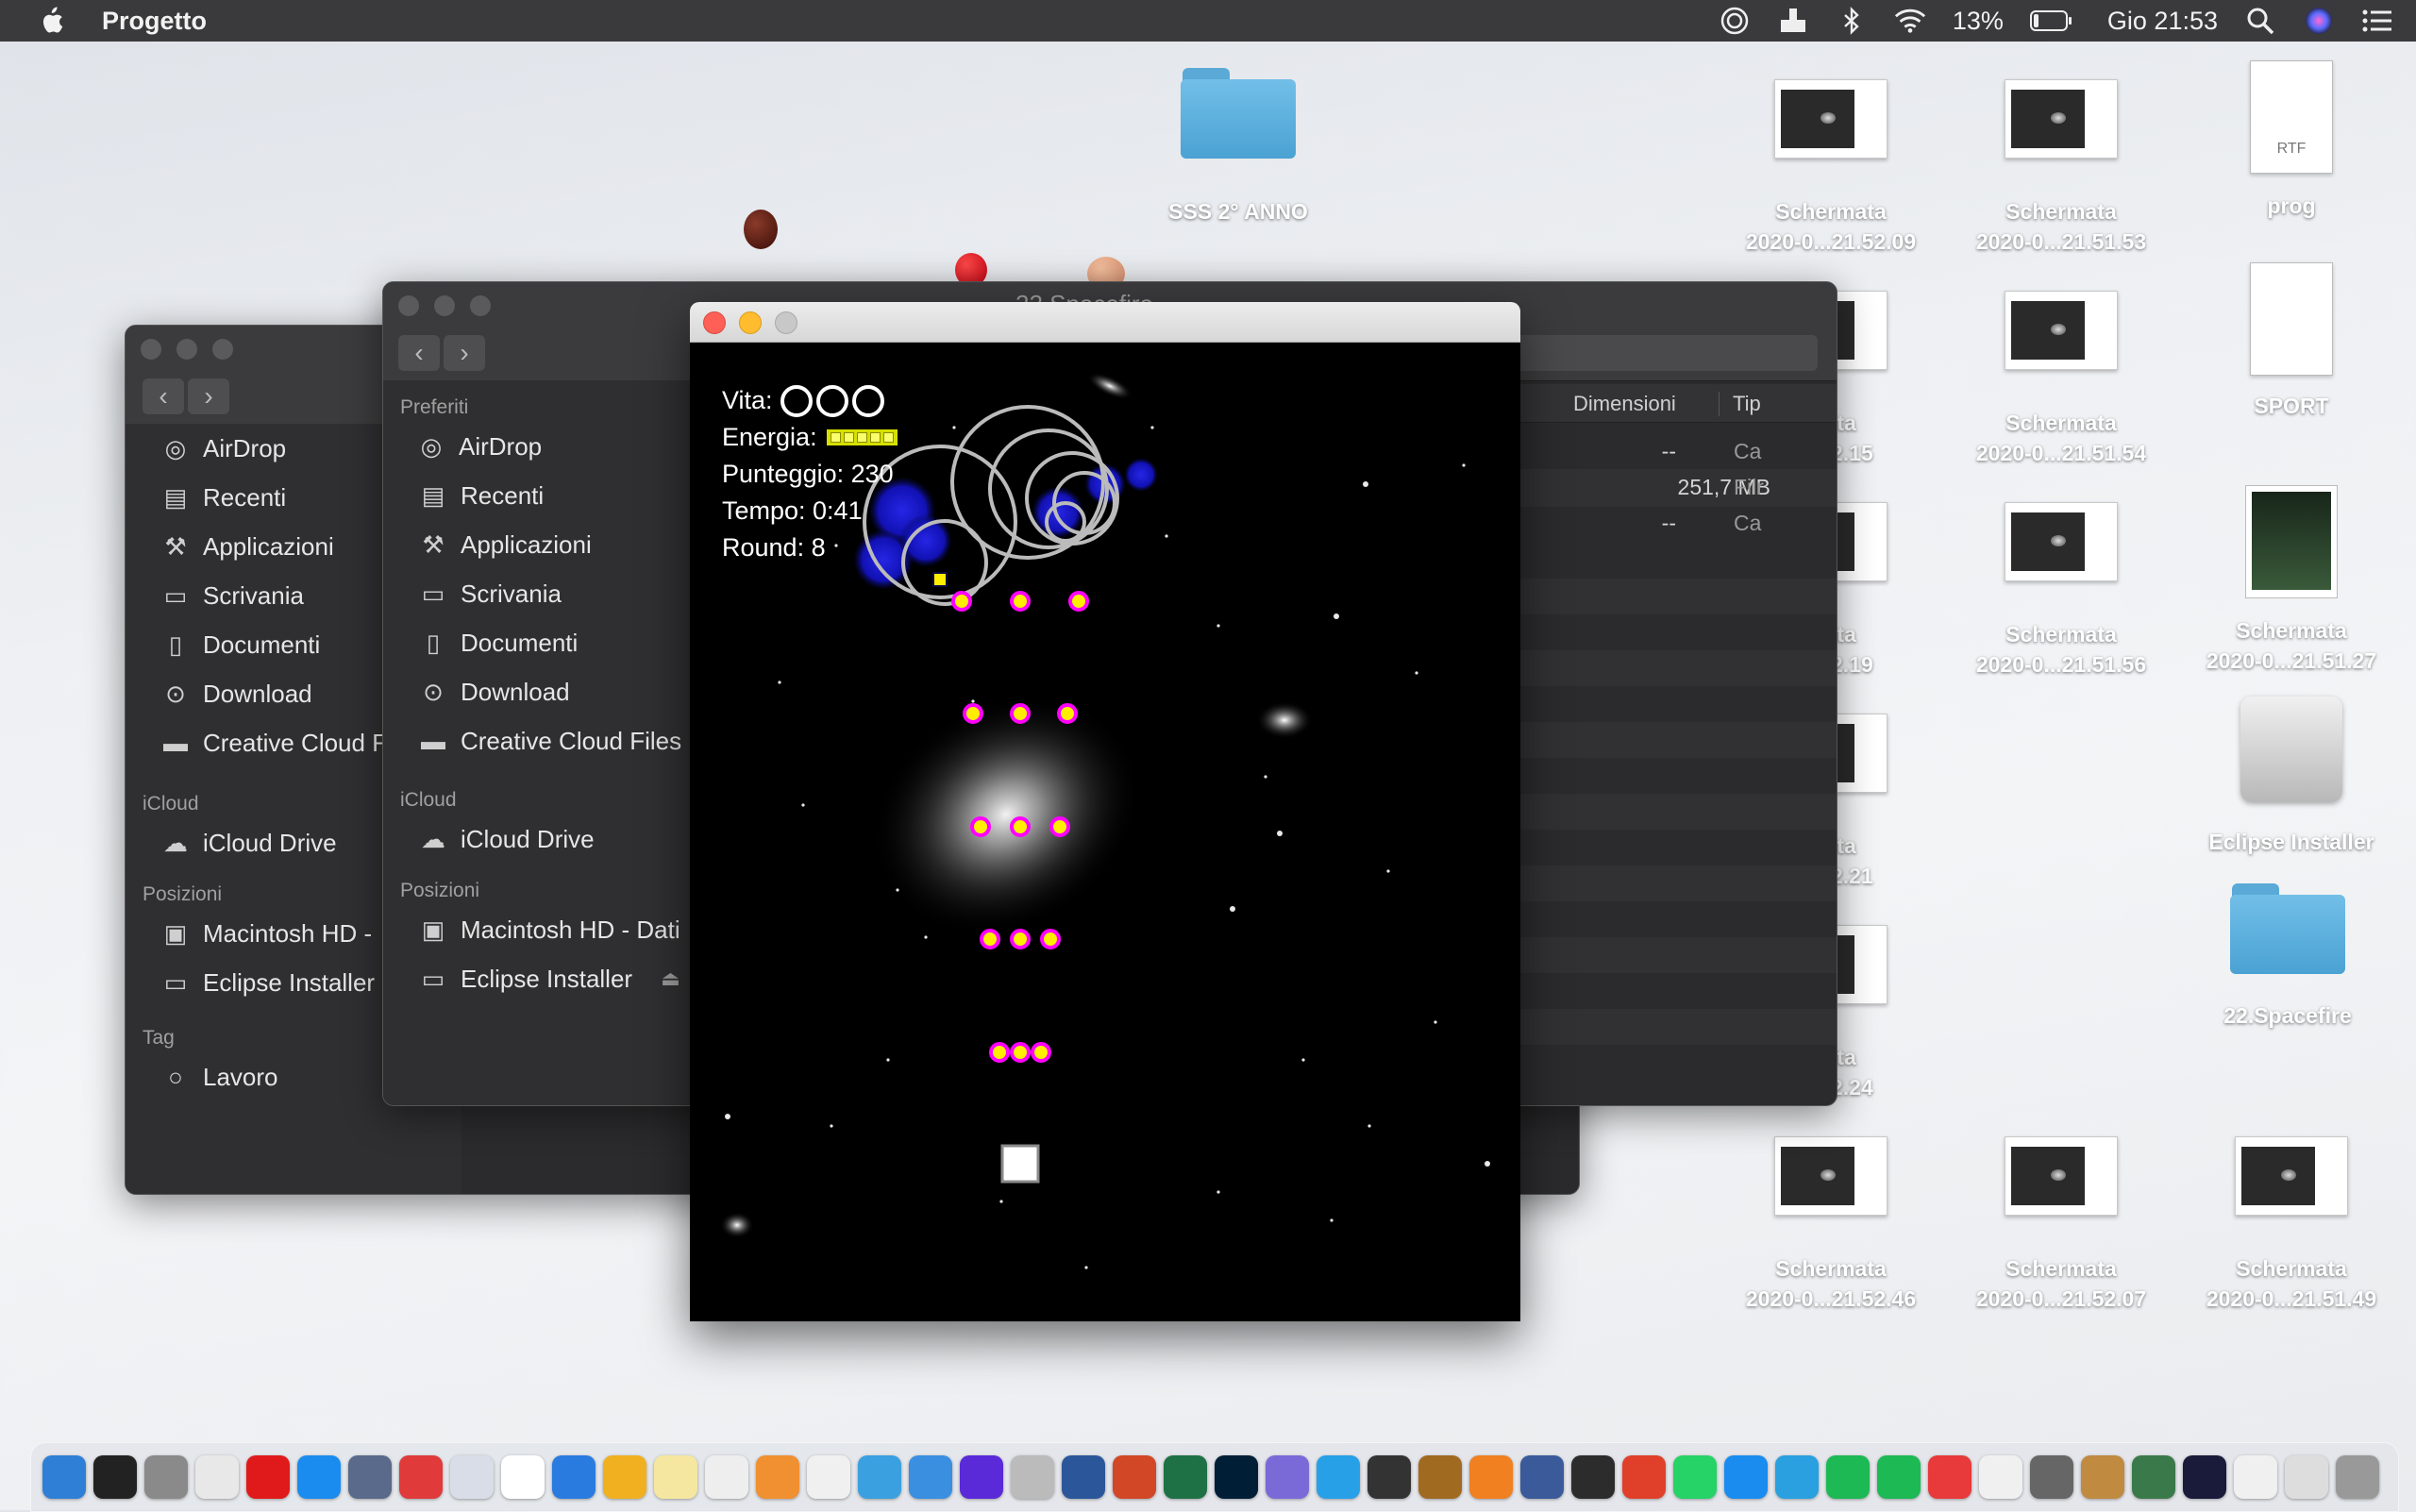 The width and height of the screenshot is (2416, 1512). What do you see at coordinates (539, 839) in the screenshot?
I see `sidebar-item-icloud-drive: ☁ iCloud Drive` at bounding box center [539, 839].